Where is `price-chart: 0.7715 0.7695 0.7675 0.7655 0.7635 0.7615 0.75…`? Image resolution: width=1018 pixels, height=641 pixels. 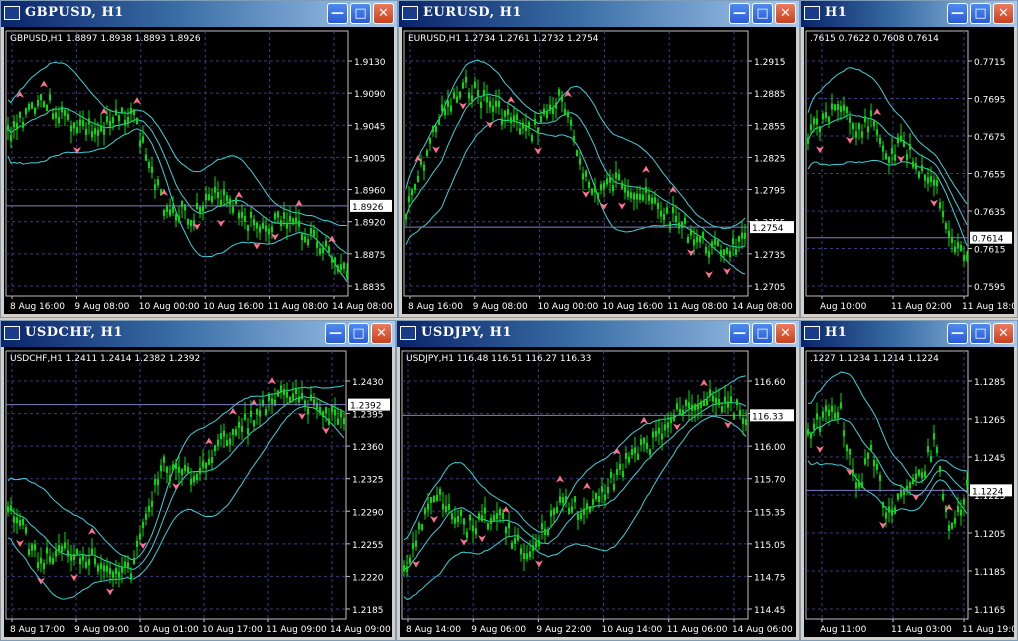 price-chart: 0.7715 0.7695 0.7675 0.7655 0.7635 0.7615 0.75… is located at coordinates (909, 170).